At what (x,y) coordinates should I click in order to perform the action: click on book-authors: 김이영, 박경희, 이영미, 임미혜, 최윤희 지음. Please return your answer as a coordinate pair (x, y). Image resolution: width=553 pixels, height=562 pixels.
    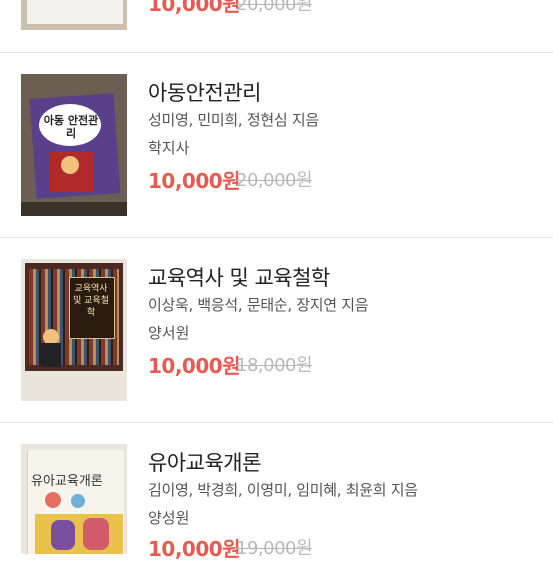
    Looking at the image, I should click on (283, 490).